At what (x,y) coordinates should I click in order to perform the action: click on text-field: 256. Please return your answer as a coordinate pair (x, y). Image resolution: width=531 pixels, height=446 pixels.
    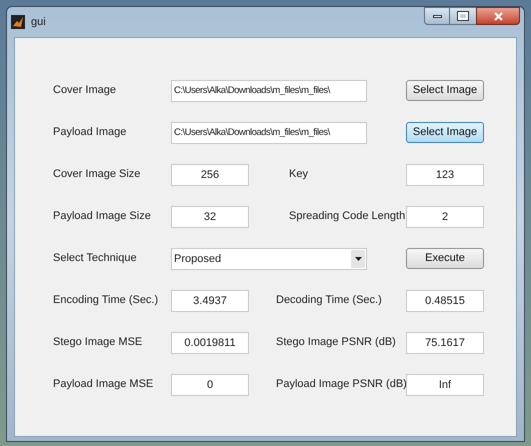
    Looking at the image, I should click on (210, 175).